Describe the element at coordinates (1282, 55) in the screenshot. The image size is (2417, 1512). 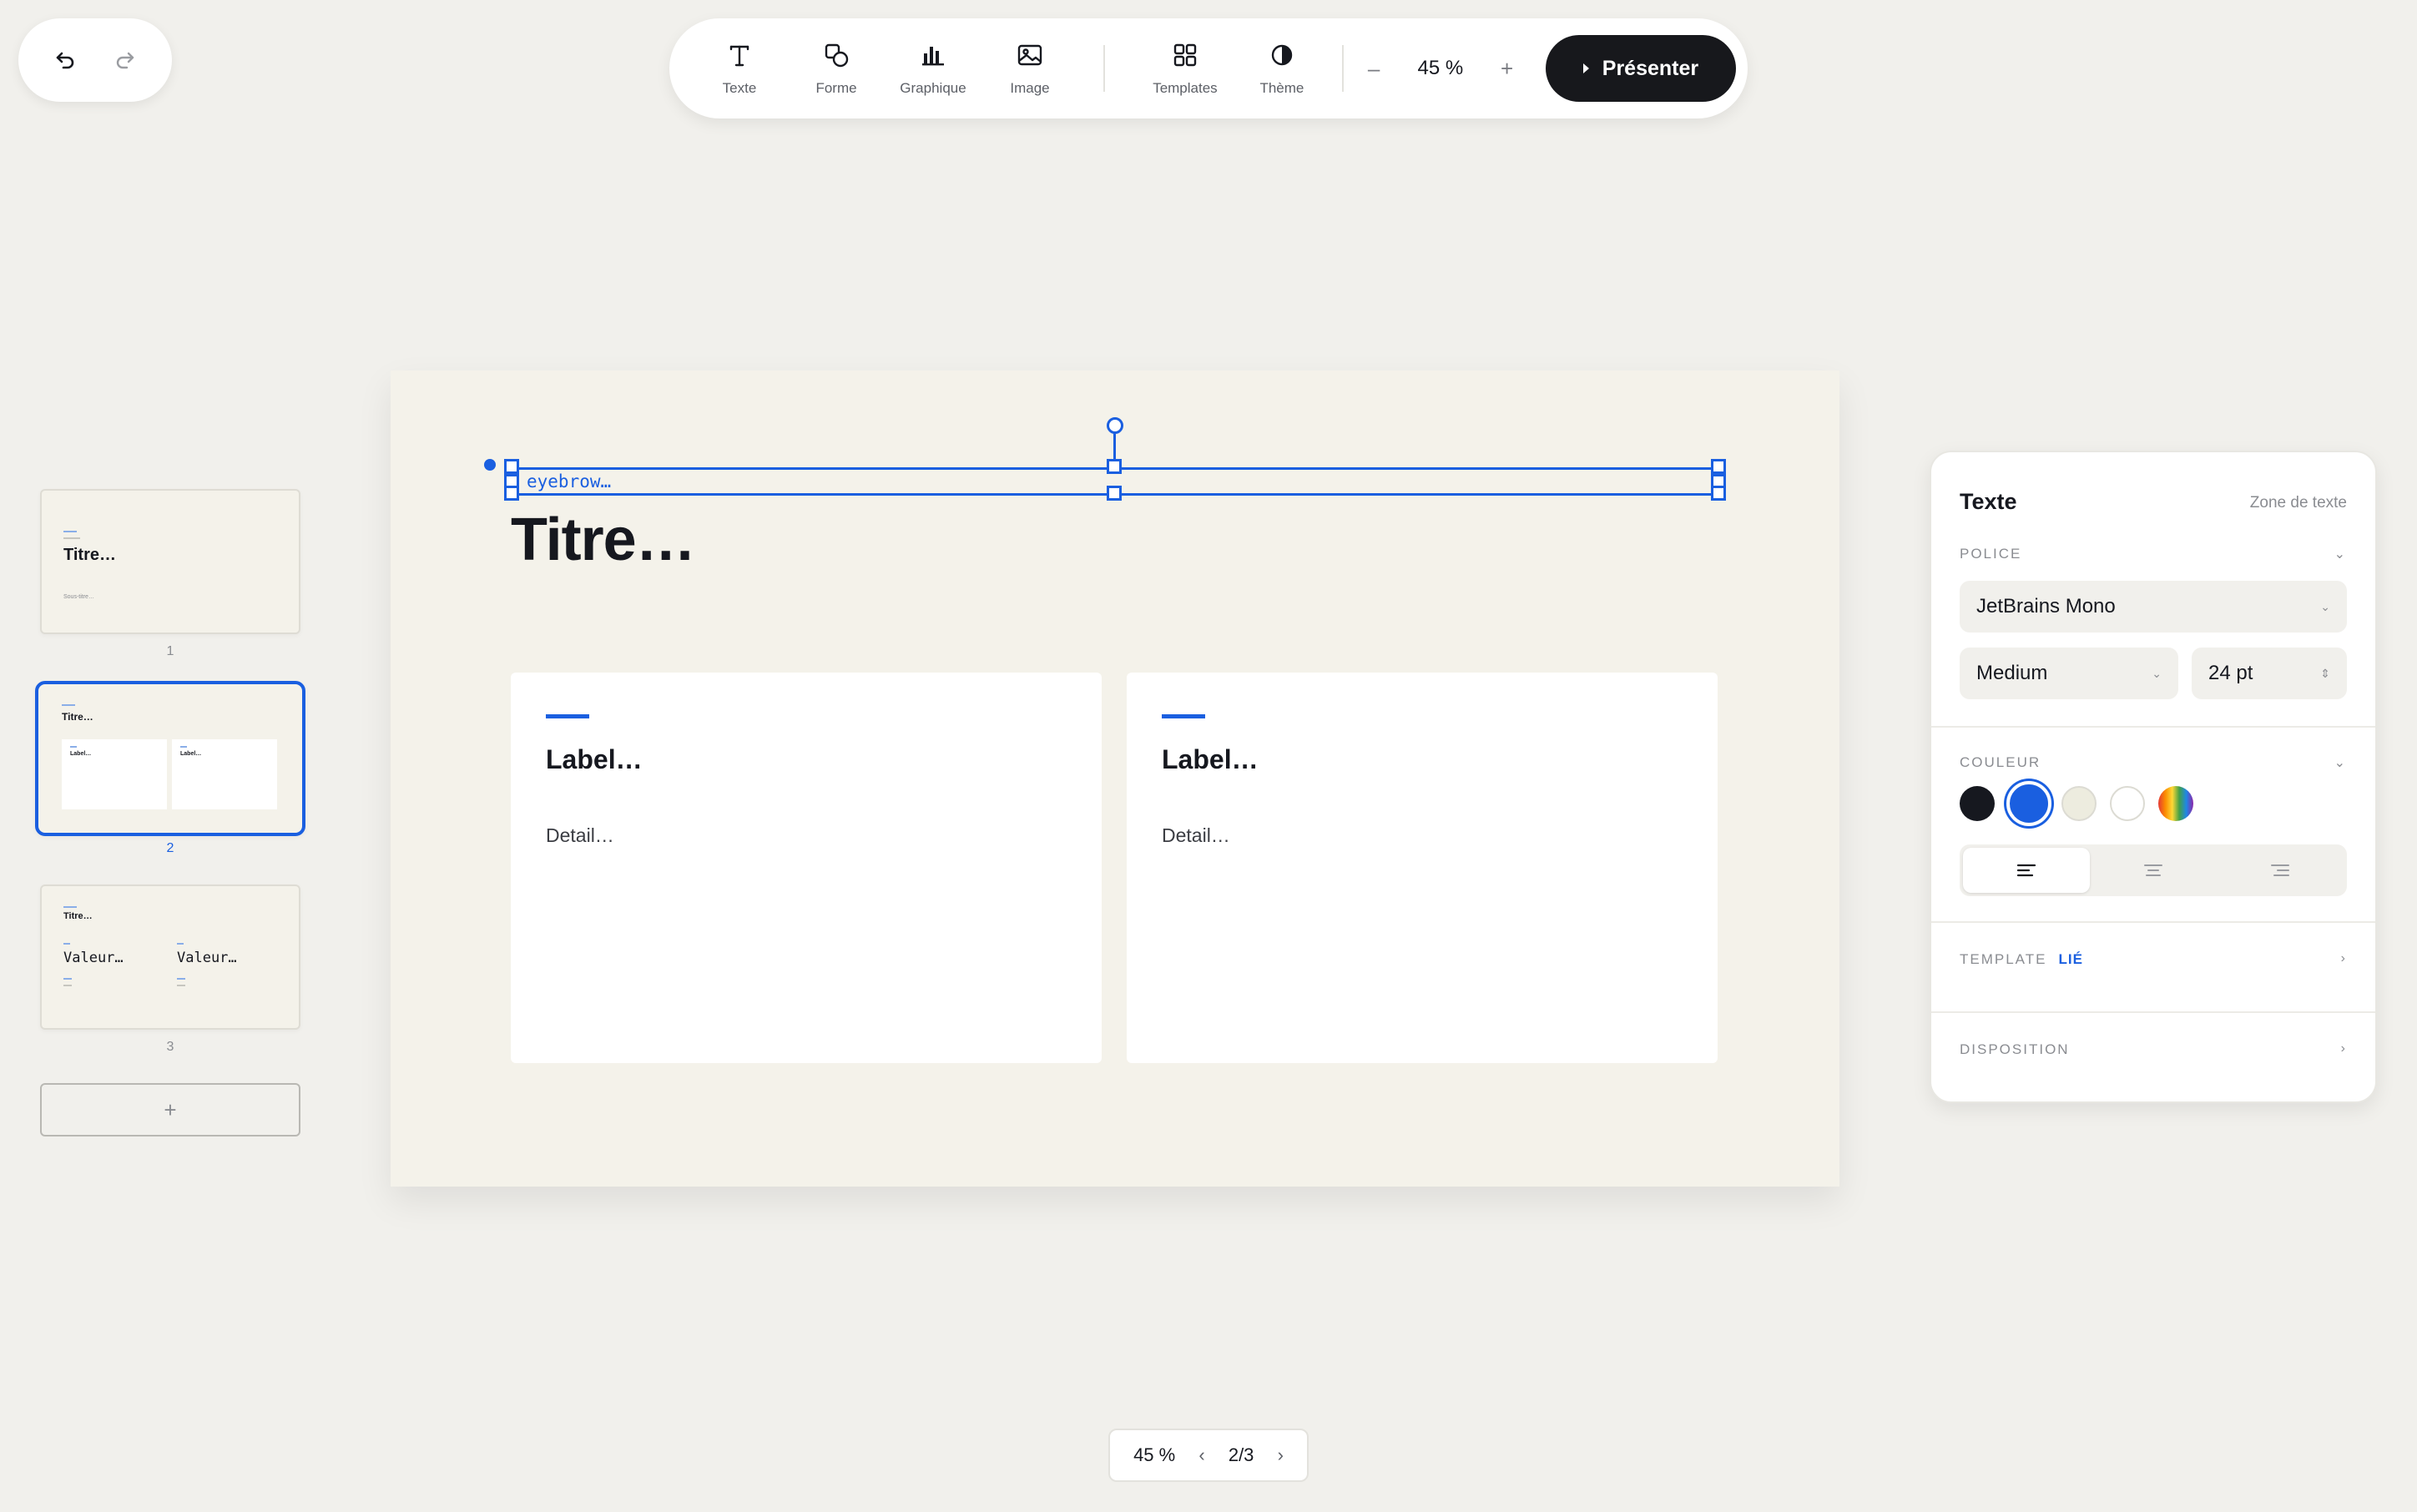
I see `theme-icon` at that location.